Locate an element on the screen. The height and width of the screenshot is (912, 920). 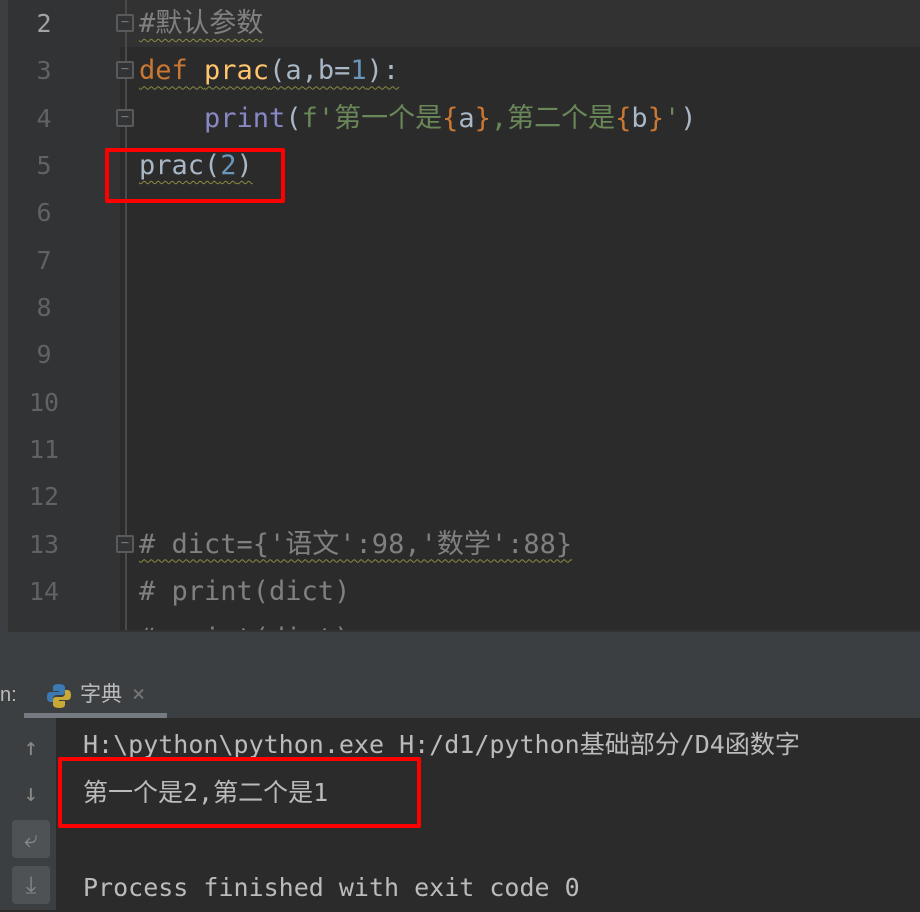
code-token-comment: #默认参数 is located at coordinates (201, 23).